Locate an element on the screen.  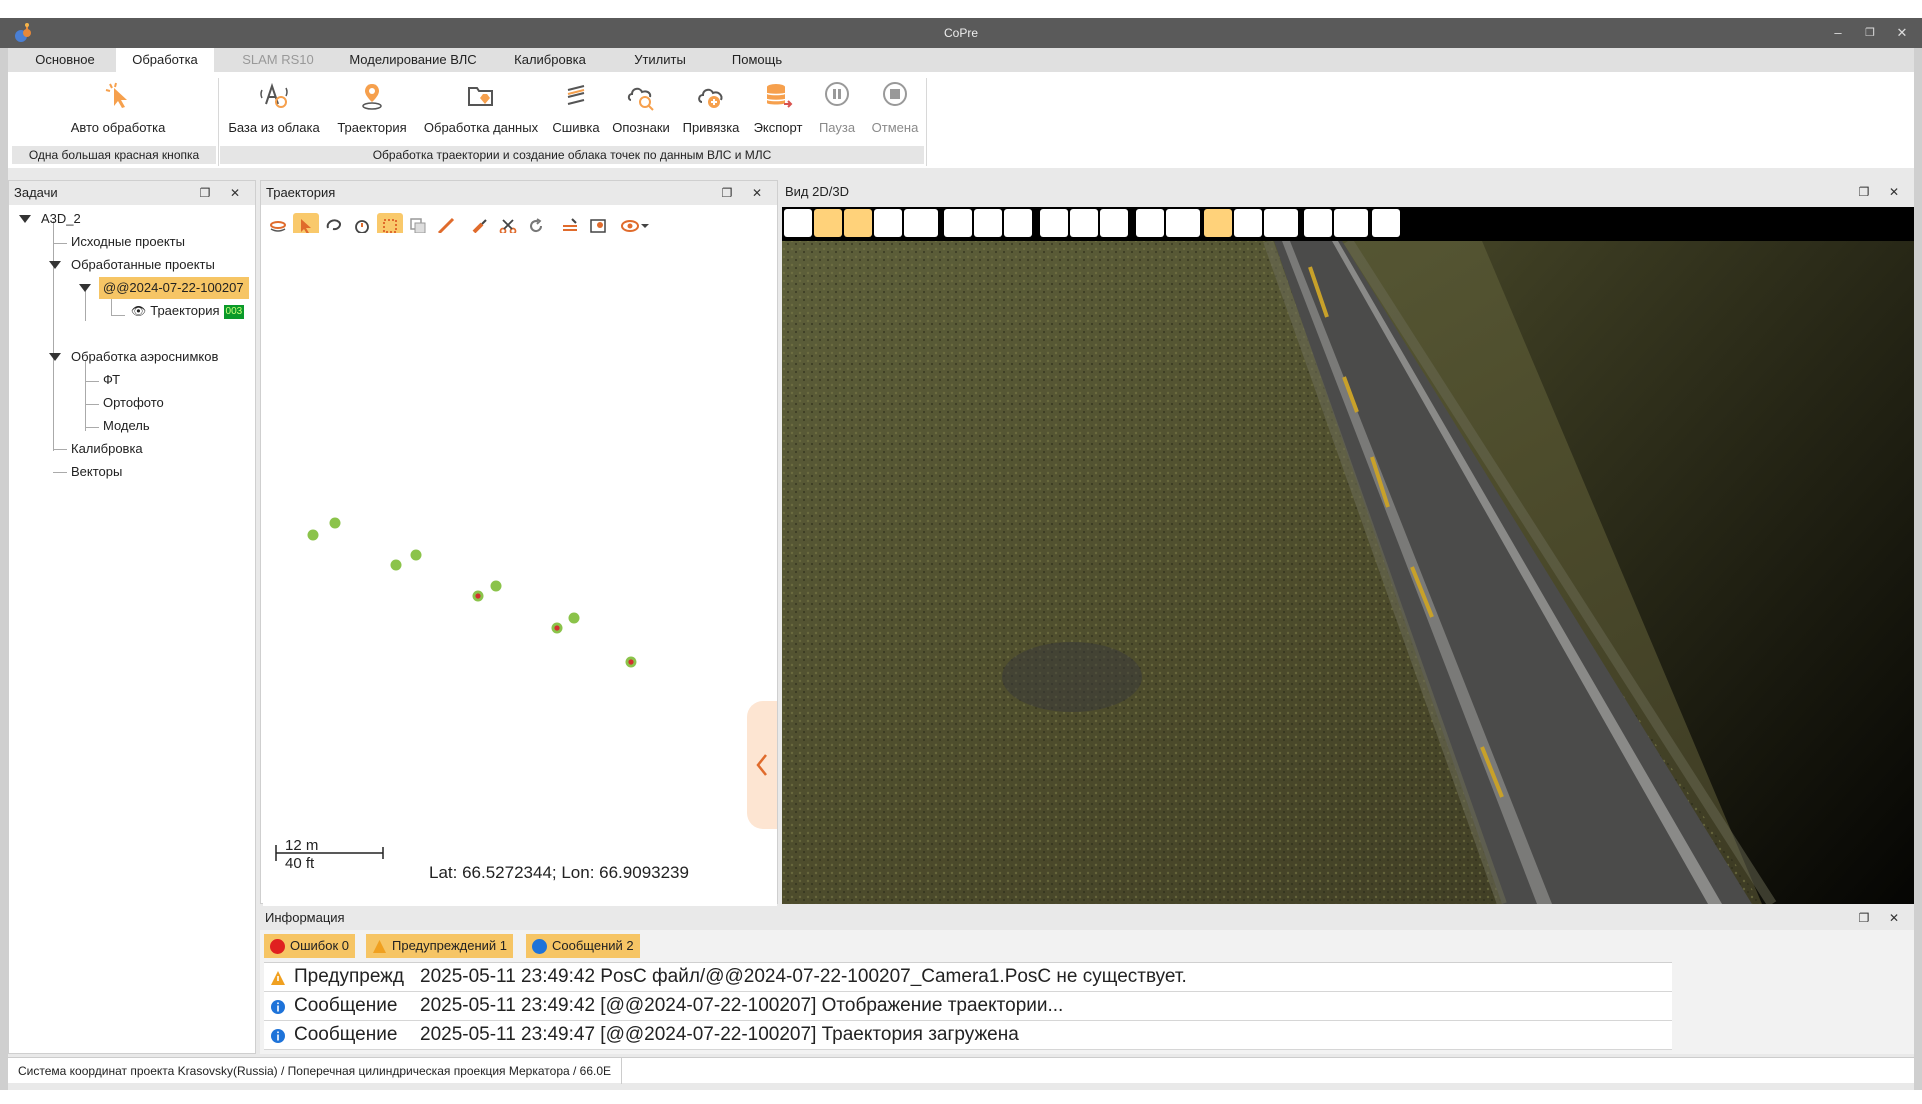
messages-filter-tab: Сообщений 2 is located at coordinates (583, 946).